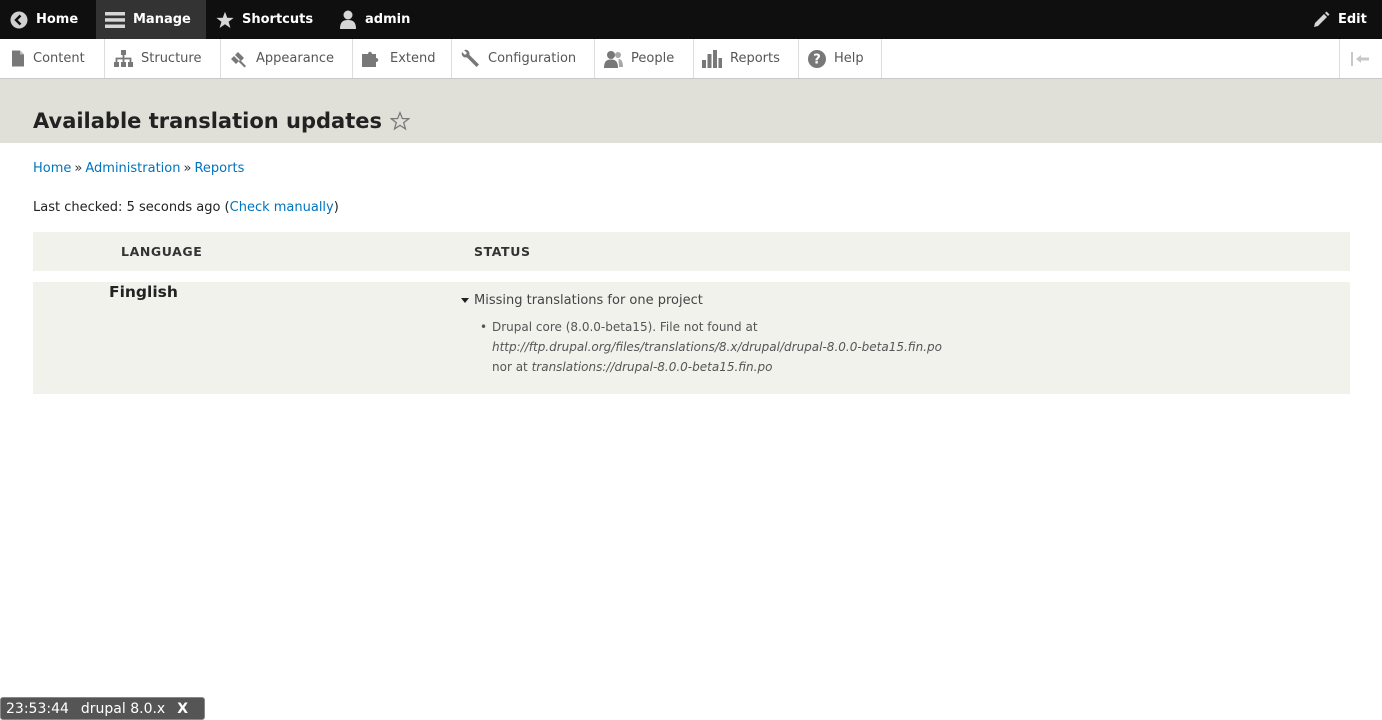 The image size is (1382, 720). What do you see at coordinates (282, 207) in the screenshot?
I see `check-manually-link: Check manually` at bounding box center [282, 207].